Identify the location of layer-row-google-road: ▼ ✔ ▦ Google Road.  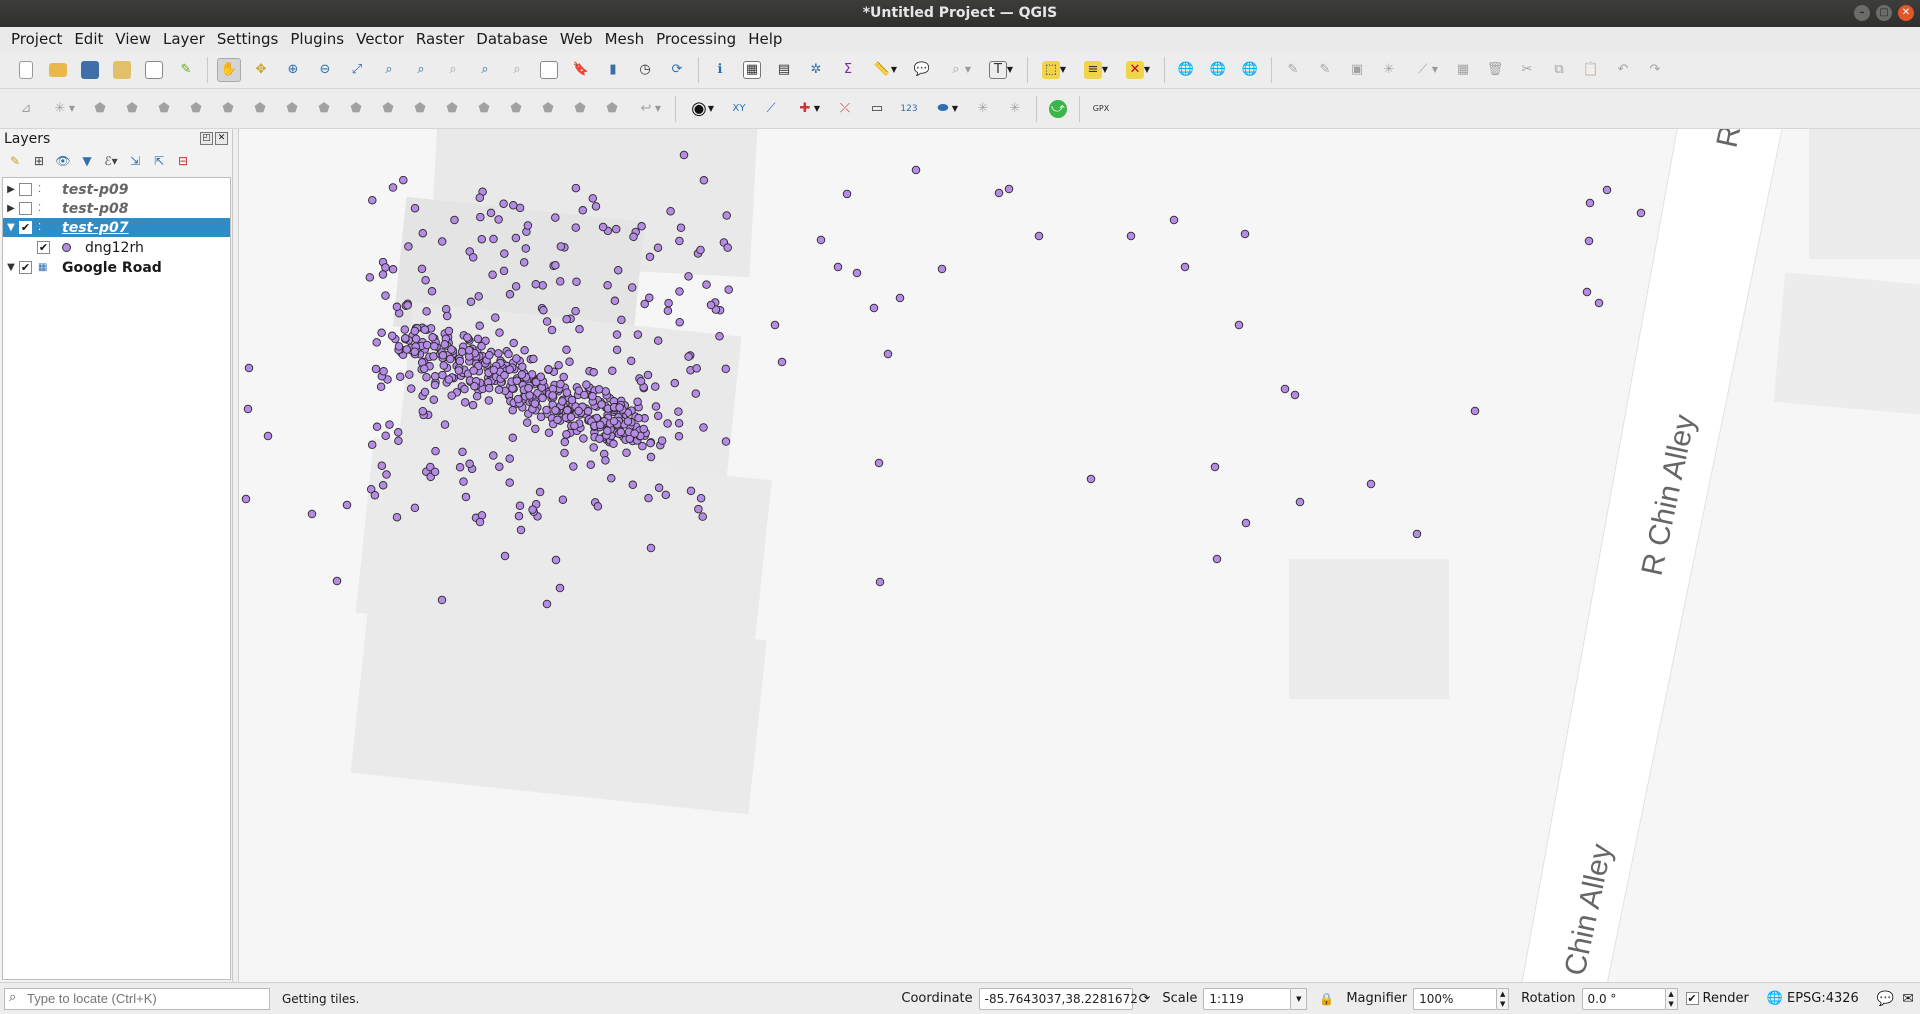
(116, 267).